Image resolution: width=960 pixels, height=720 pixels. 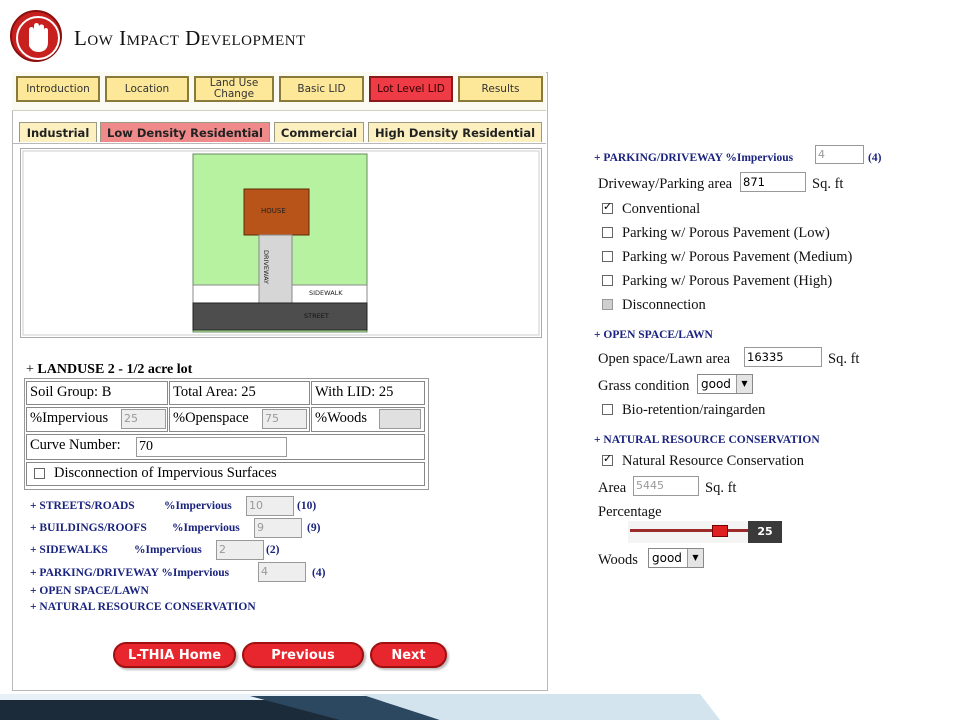 I want to click on percentage-label: Percentage, so click(x=630, y=512).